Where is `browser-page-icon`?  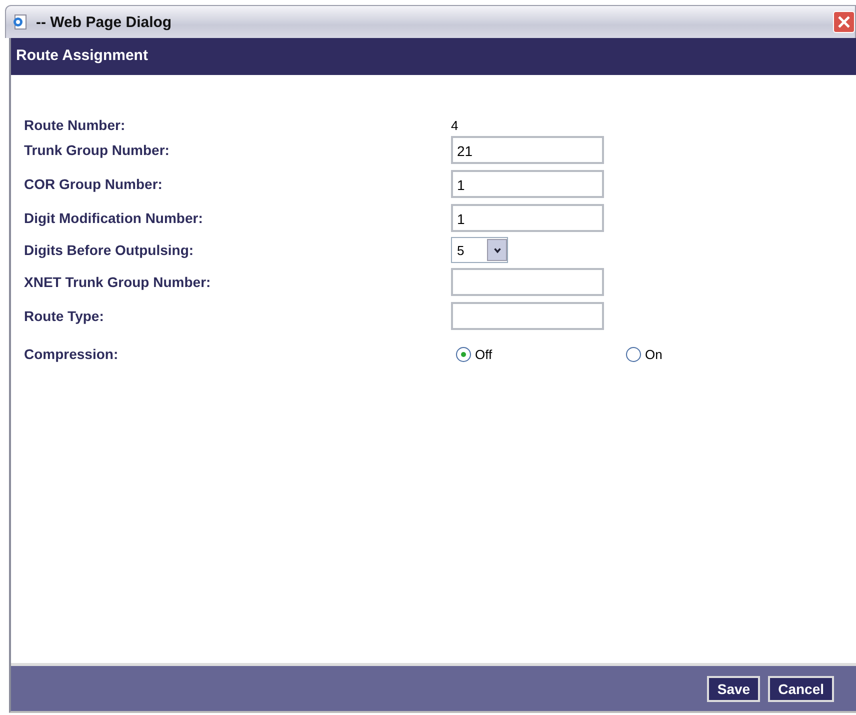 browser-page-icon is located at coordinates (20, 22).